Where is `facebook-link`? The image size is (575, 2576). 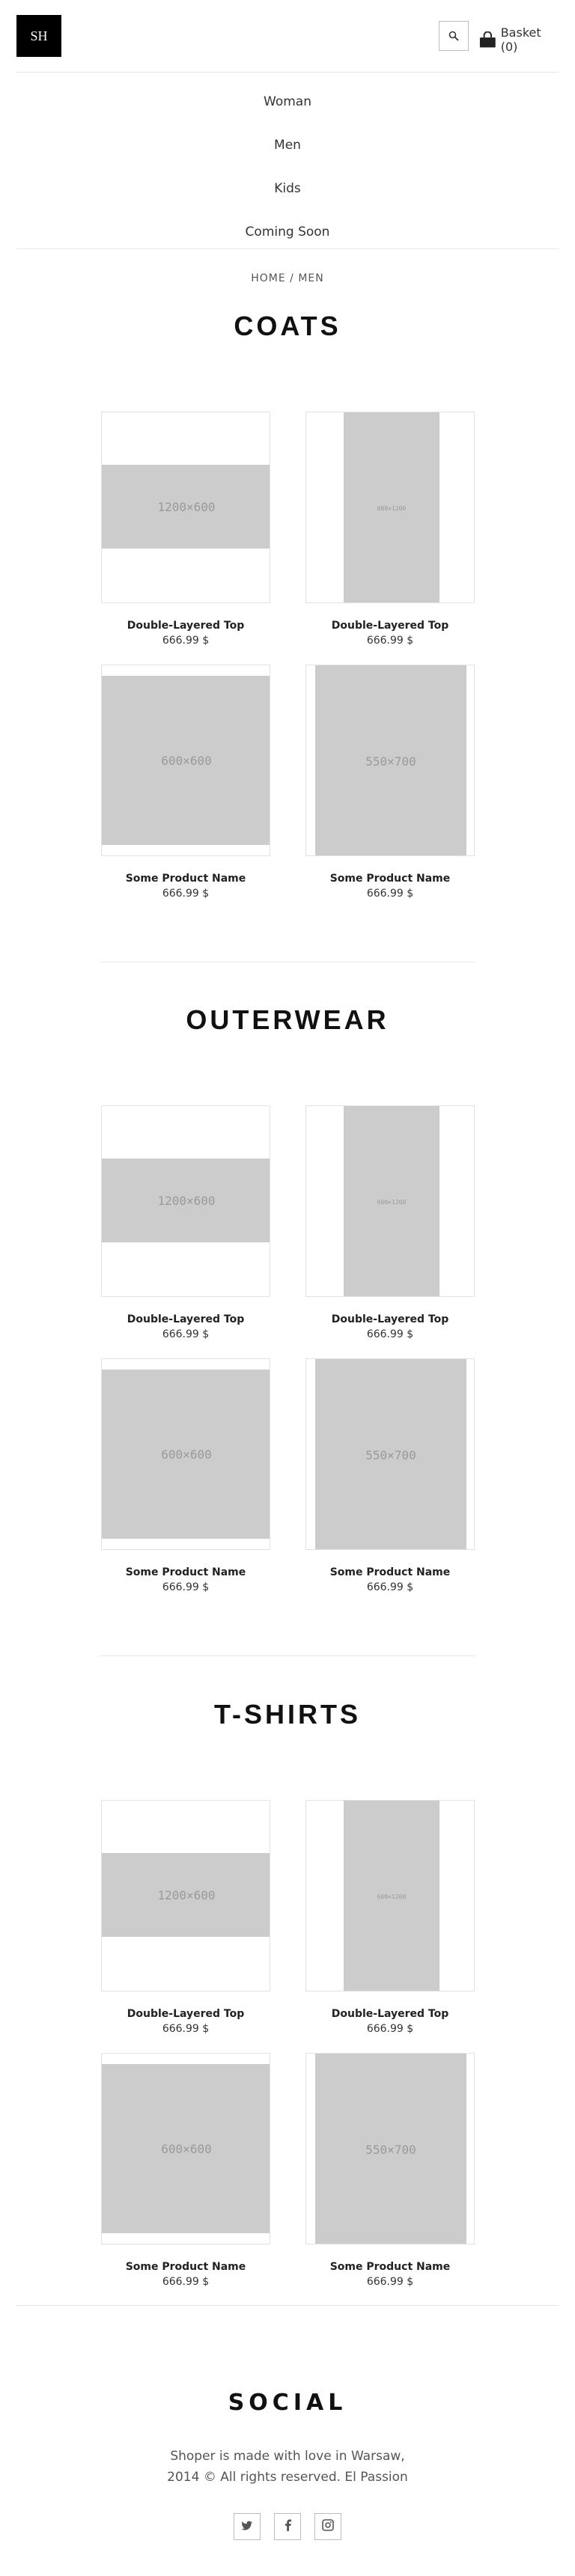
facebook-link is located at coordinates (287, 2526).